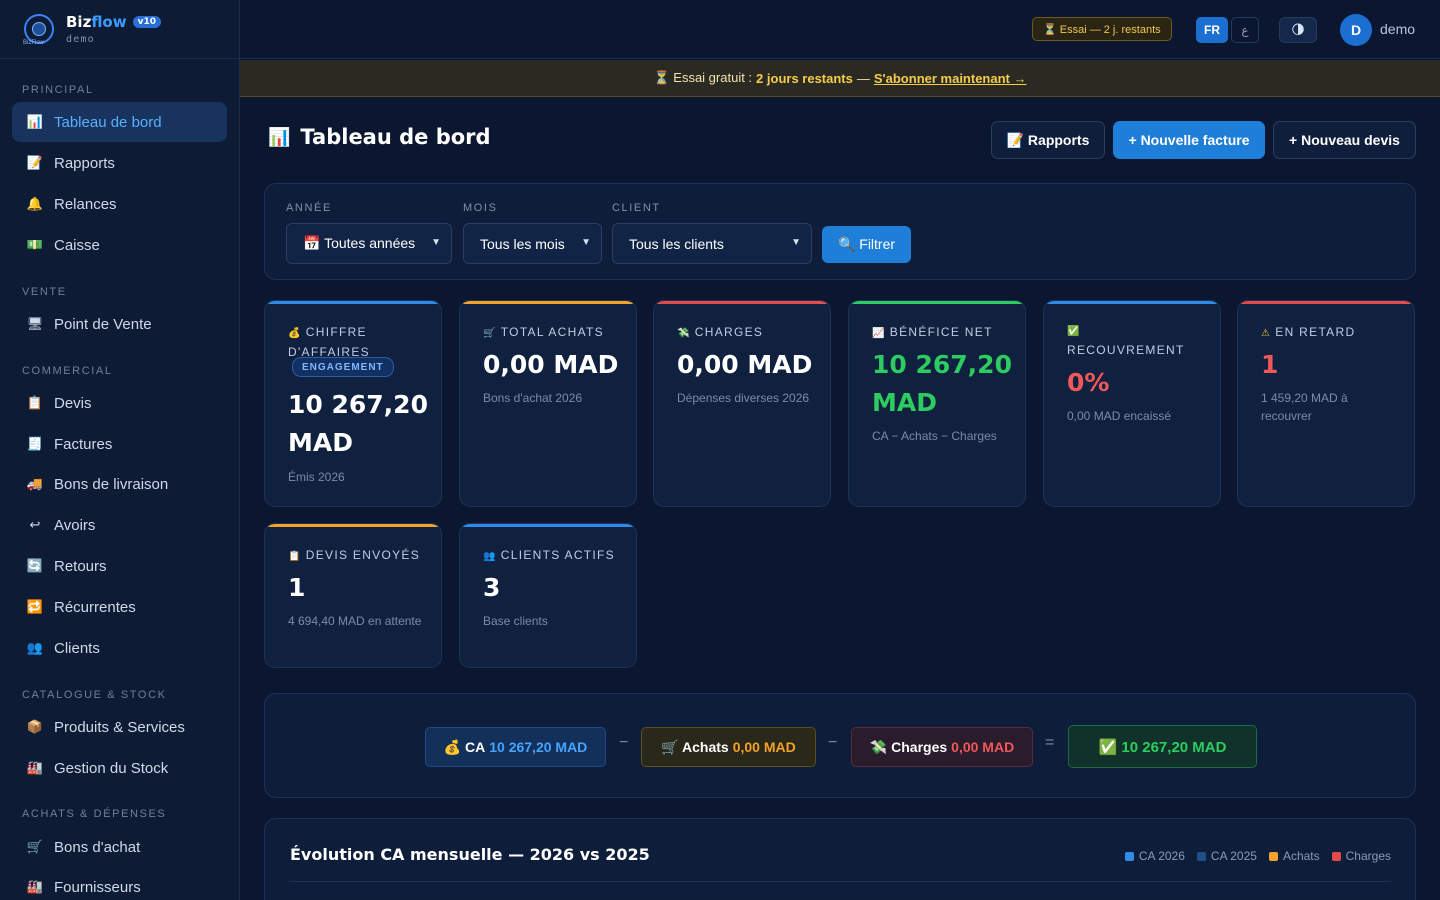 This screenshot has width=1440, height=900. I want to click on client-select: Tous les clients ▼, so click(712, 243).